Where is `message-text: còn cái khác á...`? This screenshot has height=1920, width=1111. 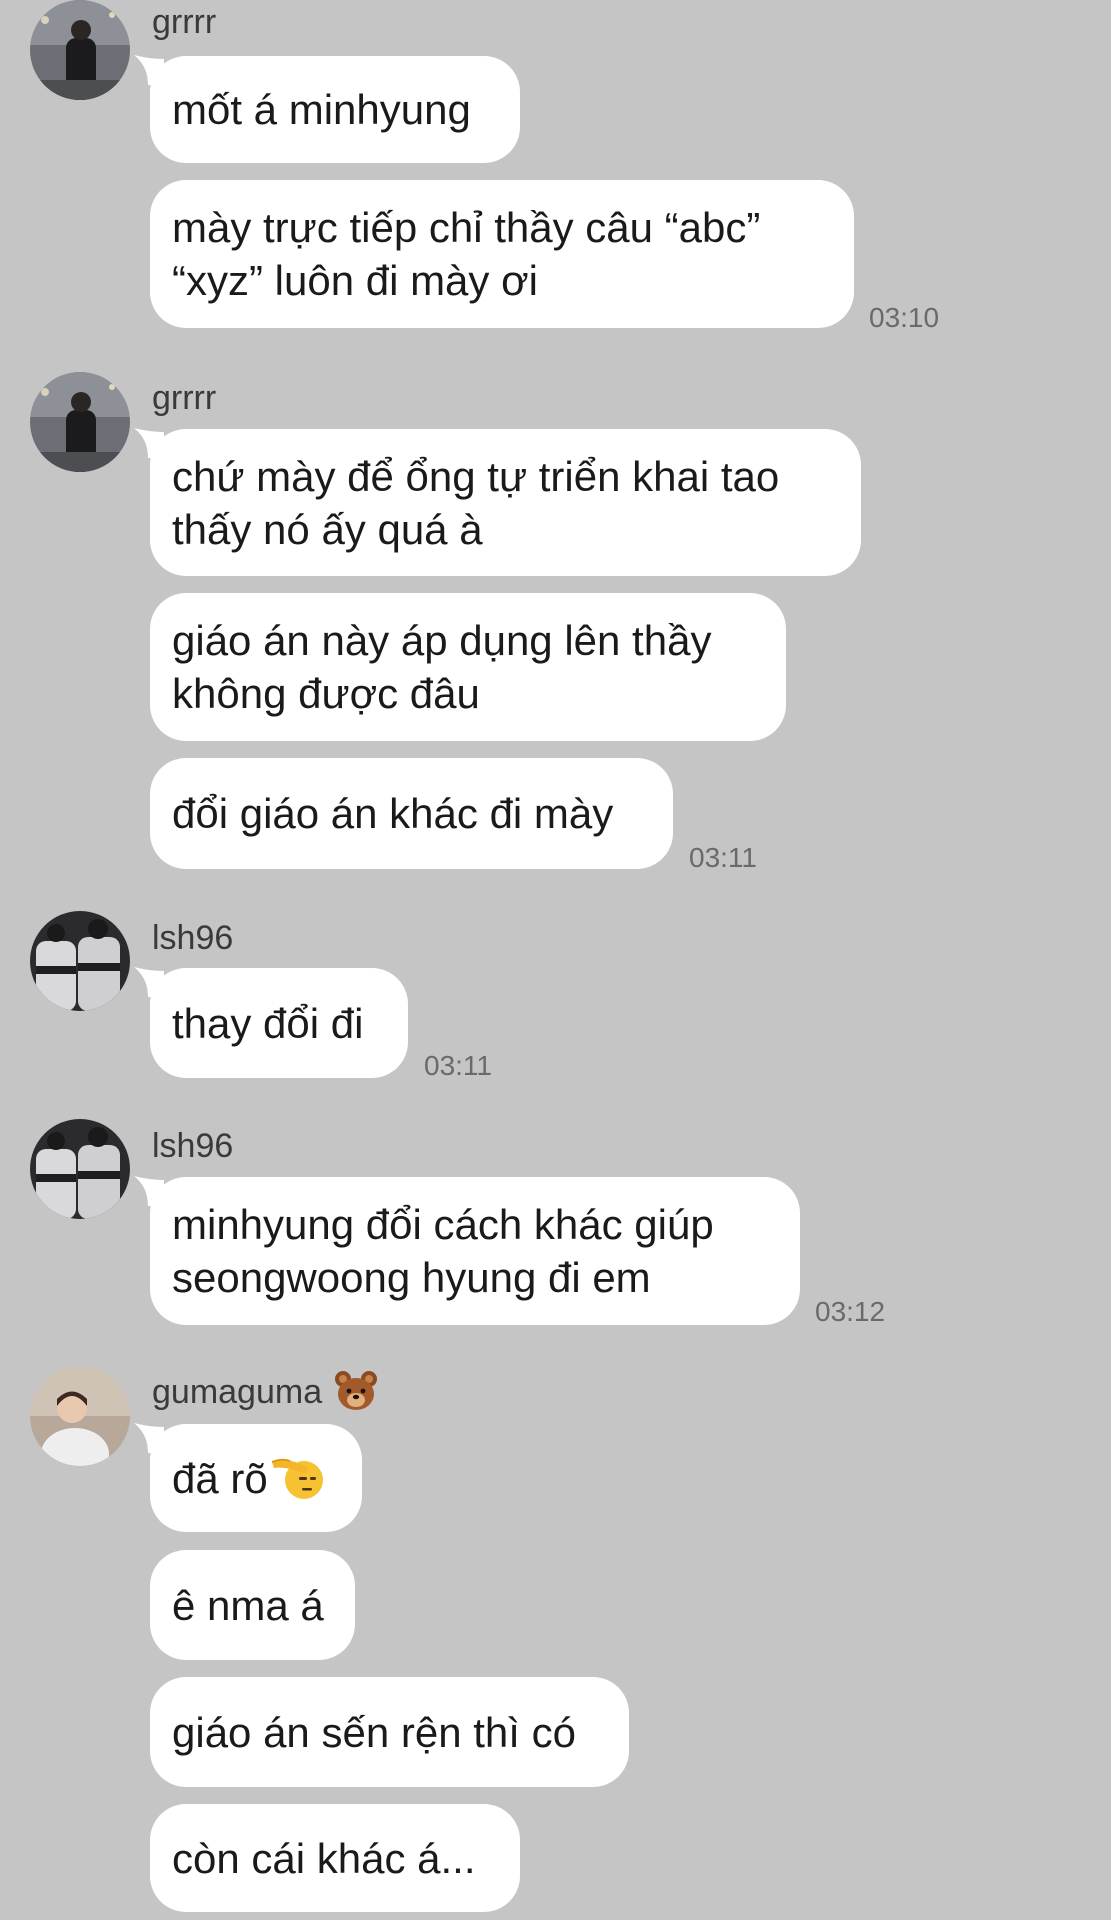
message-text: còn cái khác á... is located at coordinates (324, 1858).